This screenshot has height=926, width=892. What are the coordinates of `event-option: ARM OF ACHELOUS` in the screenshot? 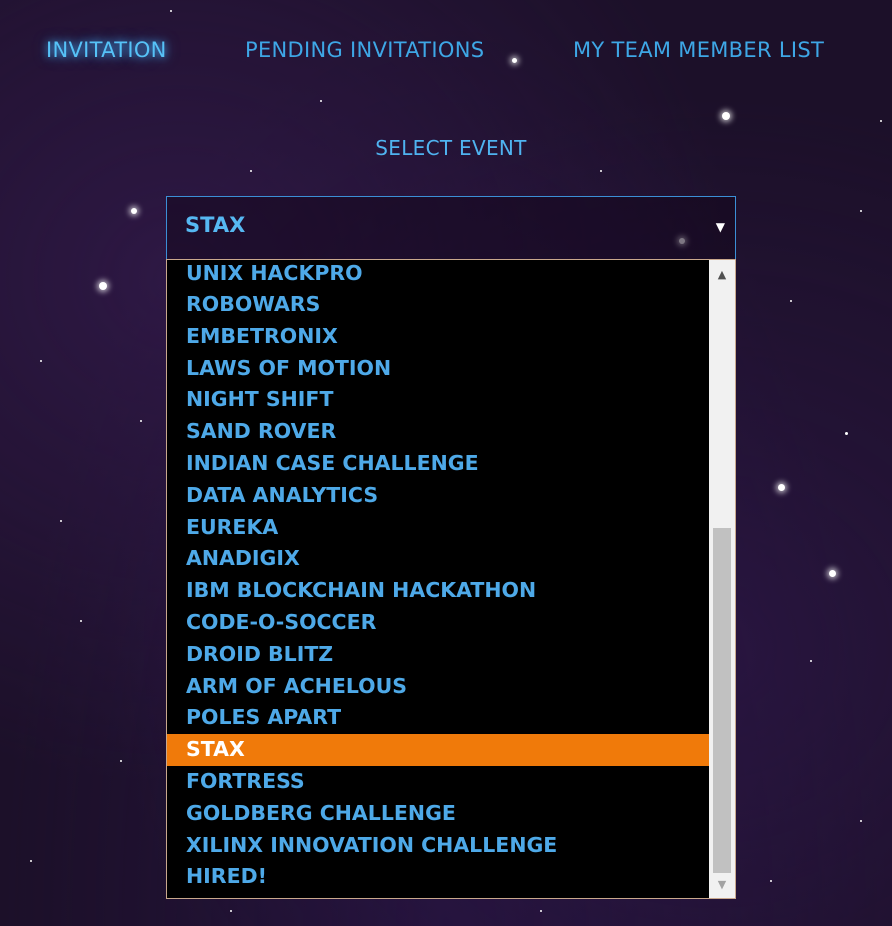 It's located at (438, 687).